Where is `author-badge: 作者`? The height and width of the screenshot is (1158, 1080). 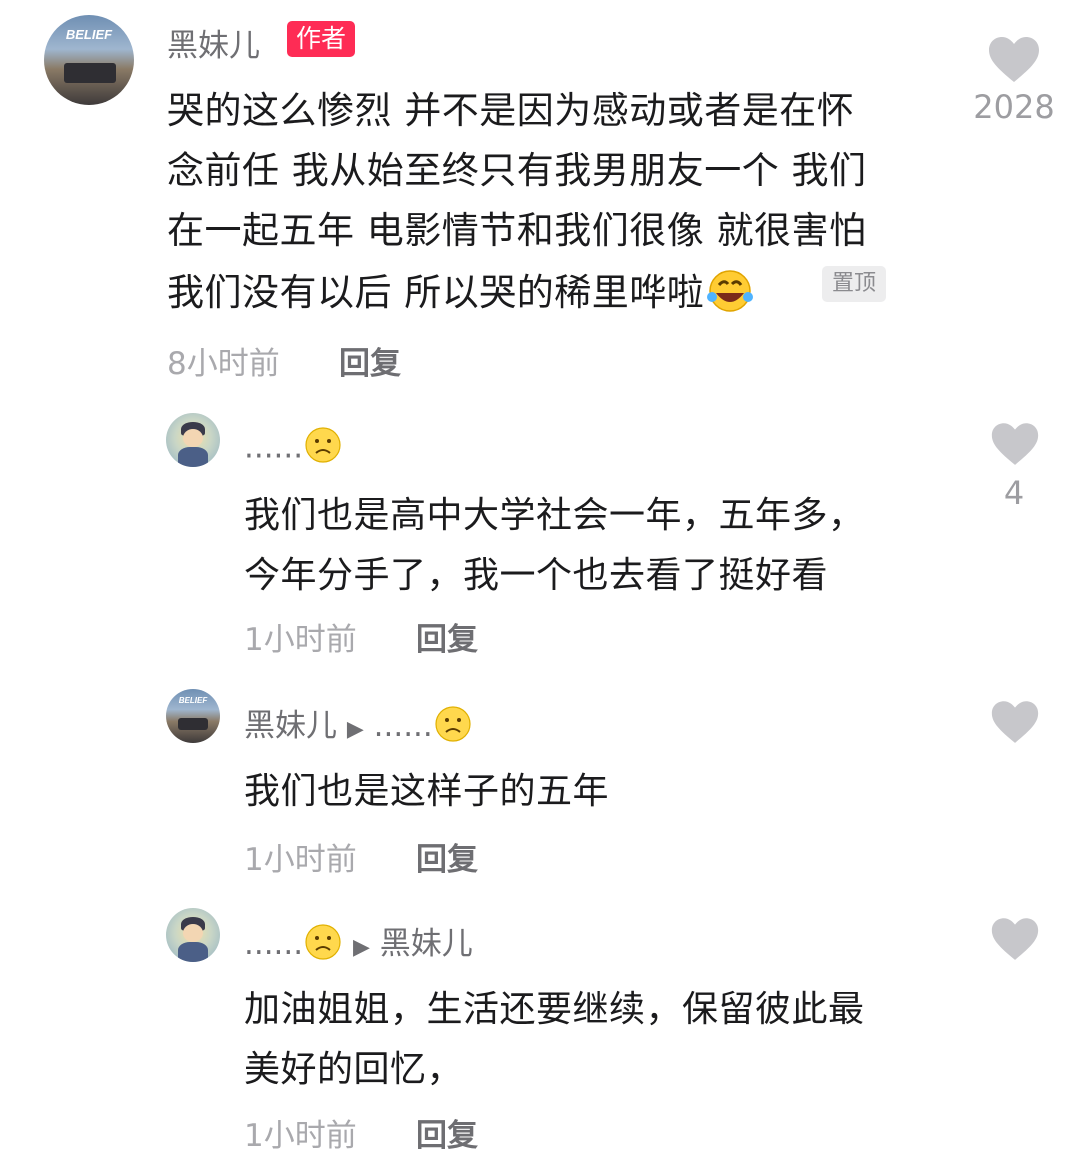
author-badge: 作者 is located at coordinates (321, 39).